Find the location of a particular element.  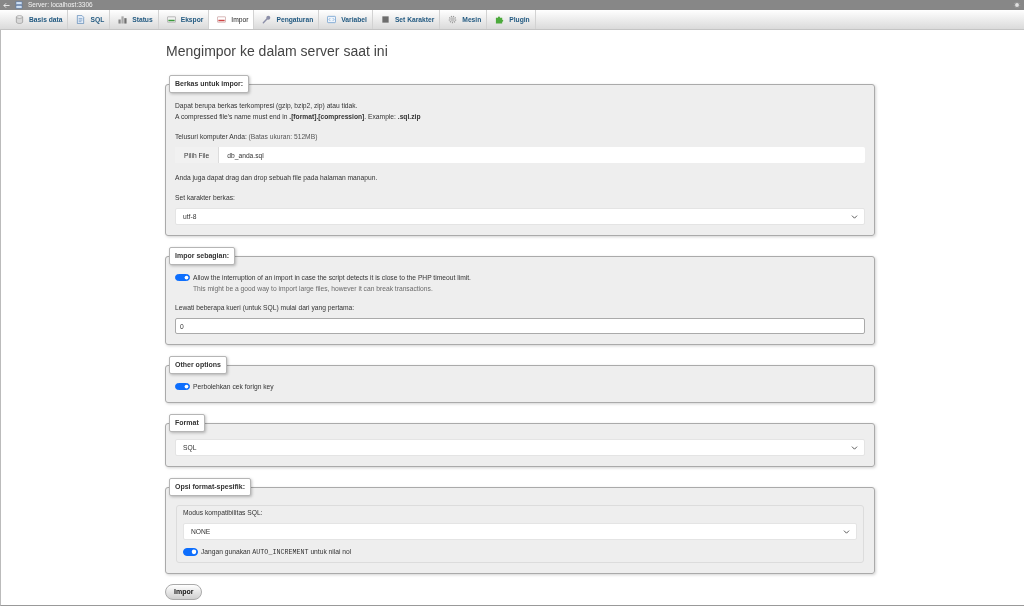

server-icon is located at coordinates (19, 5).